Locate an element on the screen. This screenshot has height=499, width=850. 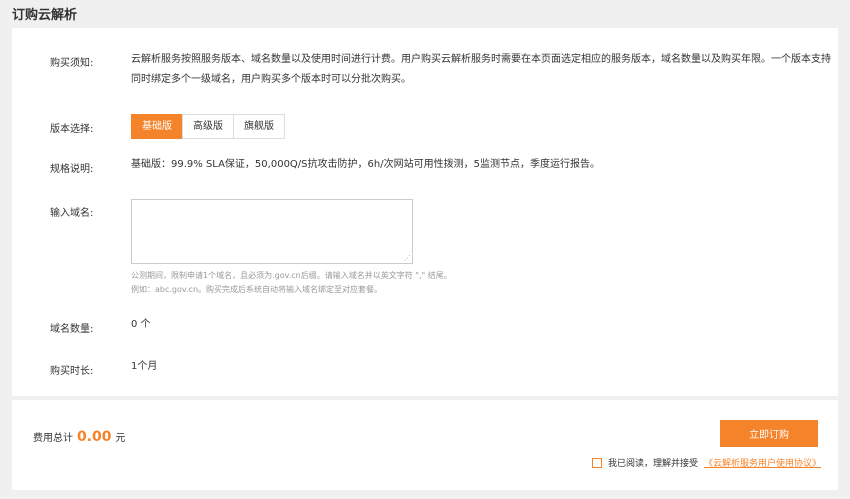
total-label: 费用总计 is located at coordinates (53, 438).